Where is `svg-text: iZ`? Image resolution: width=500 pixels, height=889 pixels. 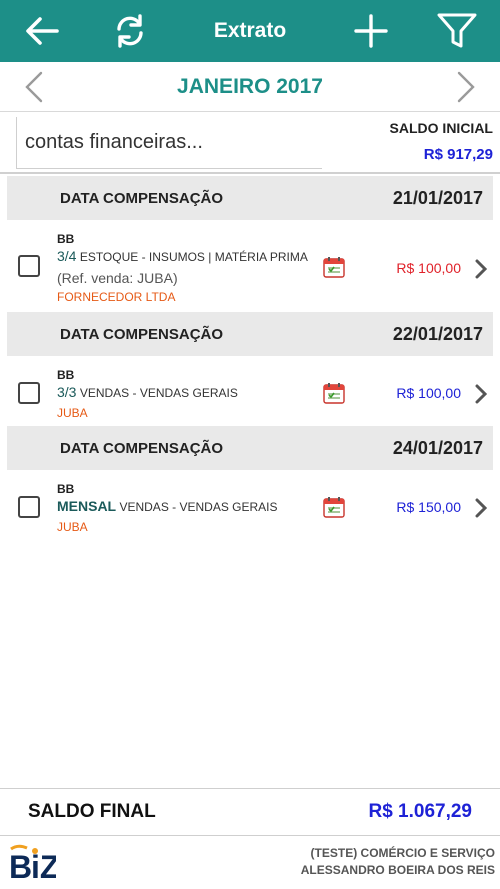
svg-text: iZ is located at coordinates (43, 866).